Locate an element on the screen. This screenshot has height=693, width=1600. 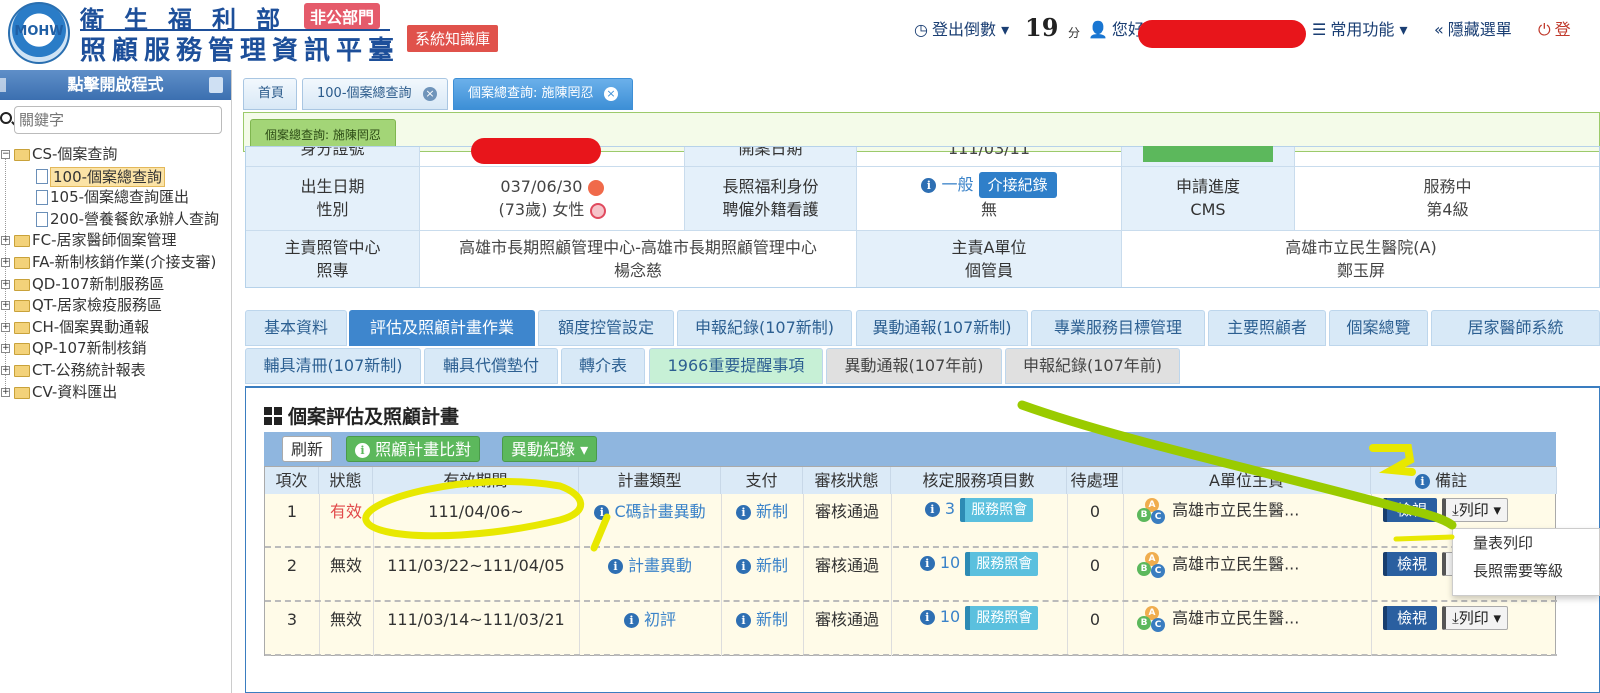
user-menu: 👤 您好 is located at coordinates (1116, 28).